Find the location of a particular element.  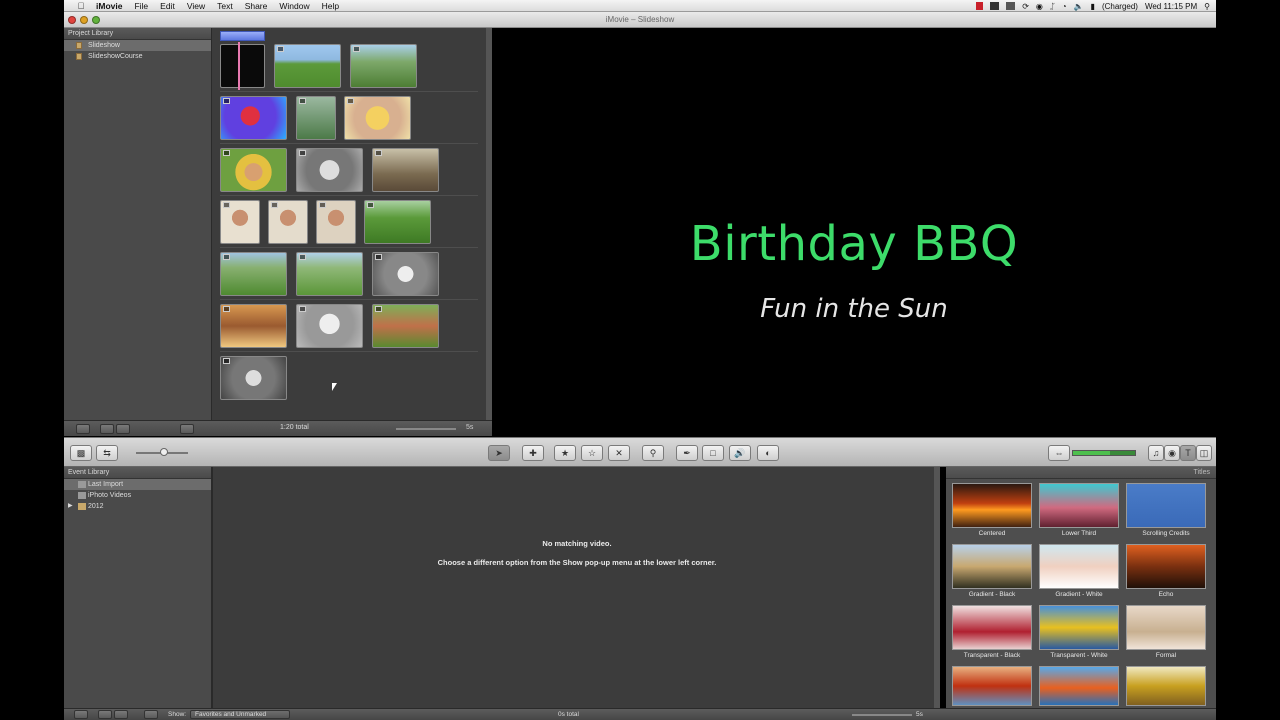

status-bar: Show: Favorites and Unmarked 0s total 5s is located at coordinates (640, 714).